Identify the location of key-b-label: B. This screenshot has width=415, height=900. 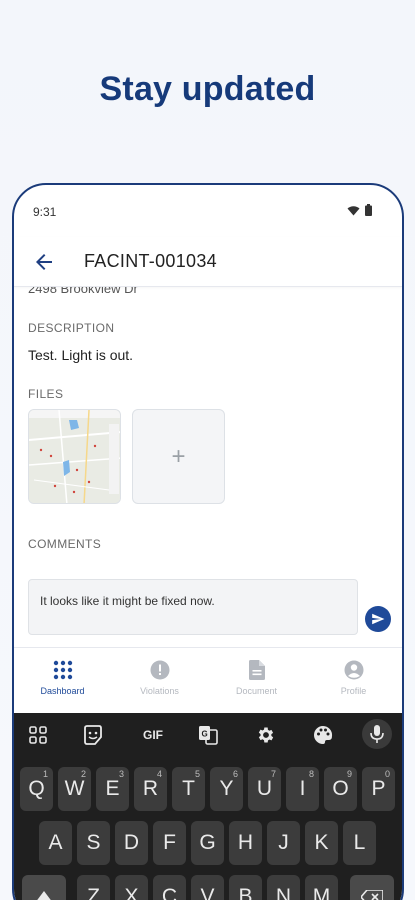
(245, 892).